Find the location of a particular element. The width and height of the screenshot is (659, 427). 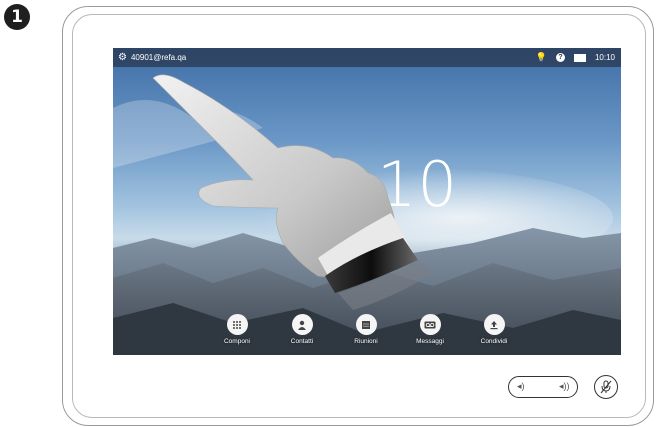

volume-down-icon: ◂) is located at coordinates (521, 386).